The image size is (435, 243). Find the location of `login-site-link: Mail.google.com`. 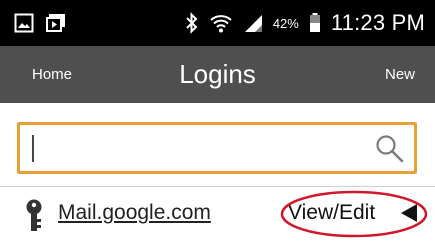

login-site-link: Mail.google.com is located at coordinates (134, 213).